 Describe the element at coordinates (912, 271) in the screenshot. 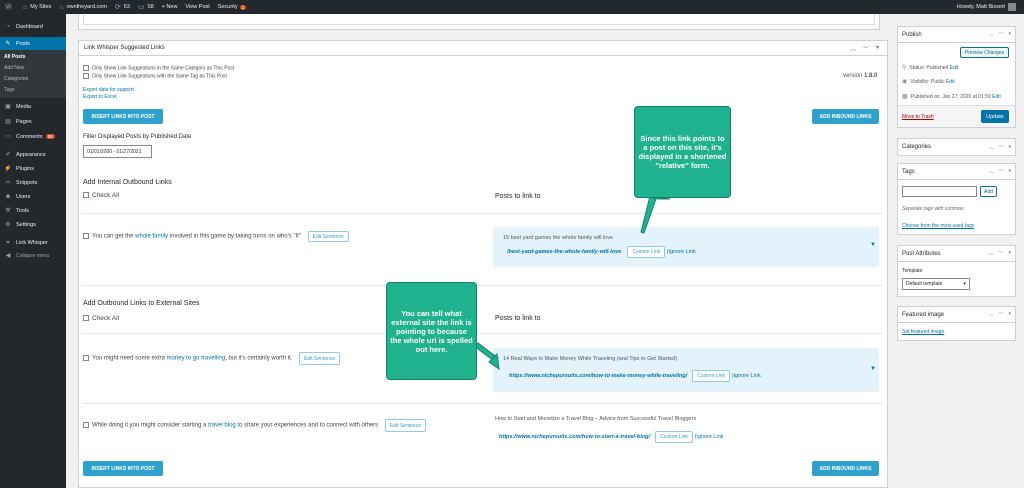

I see `template-label: Template` at that location.